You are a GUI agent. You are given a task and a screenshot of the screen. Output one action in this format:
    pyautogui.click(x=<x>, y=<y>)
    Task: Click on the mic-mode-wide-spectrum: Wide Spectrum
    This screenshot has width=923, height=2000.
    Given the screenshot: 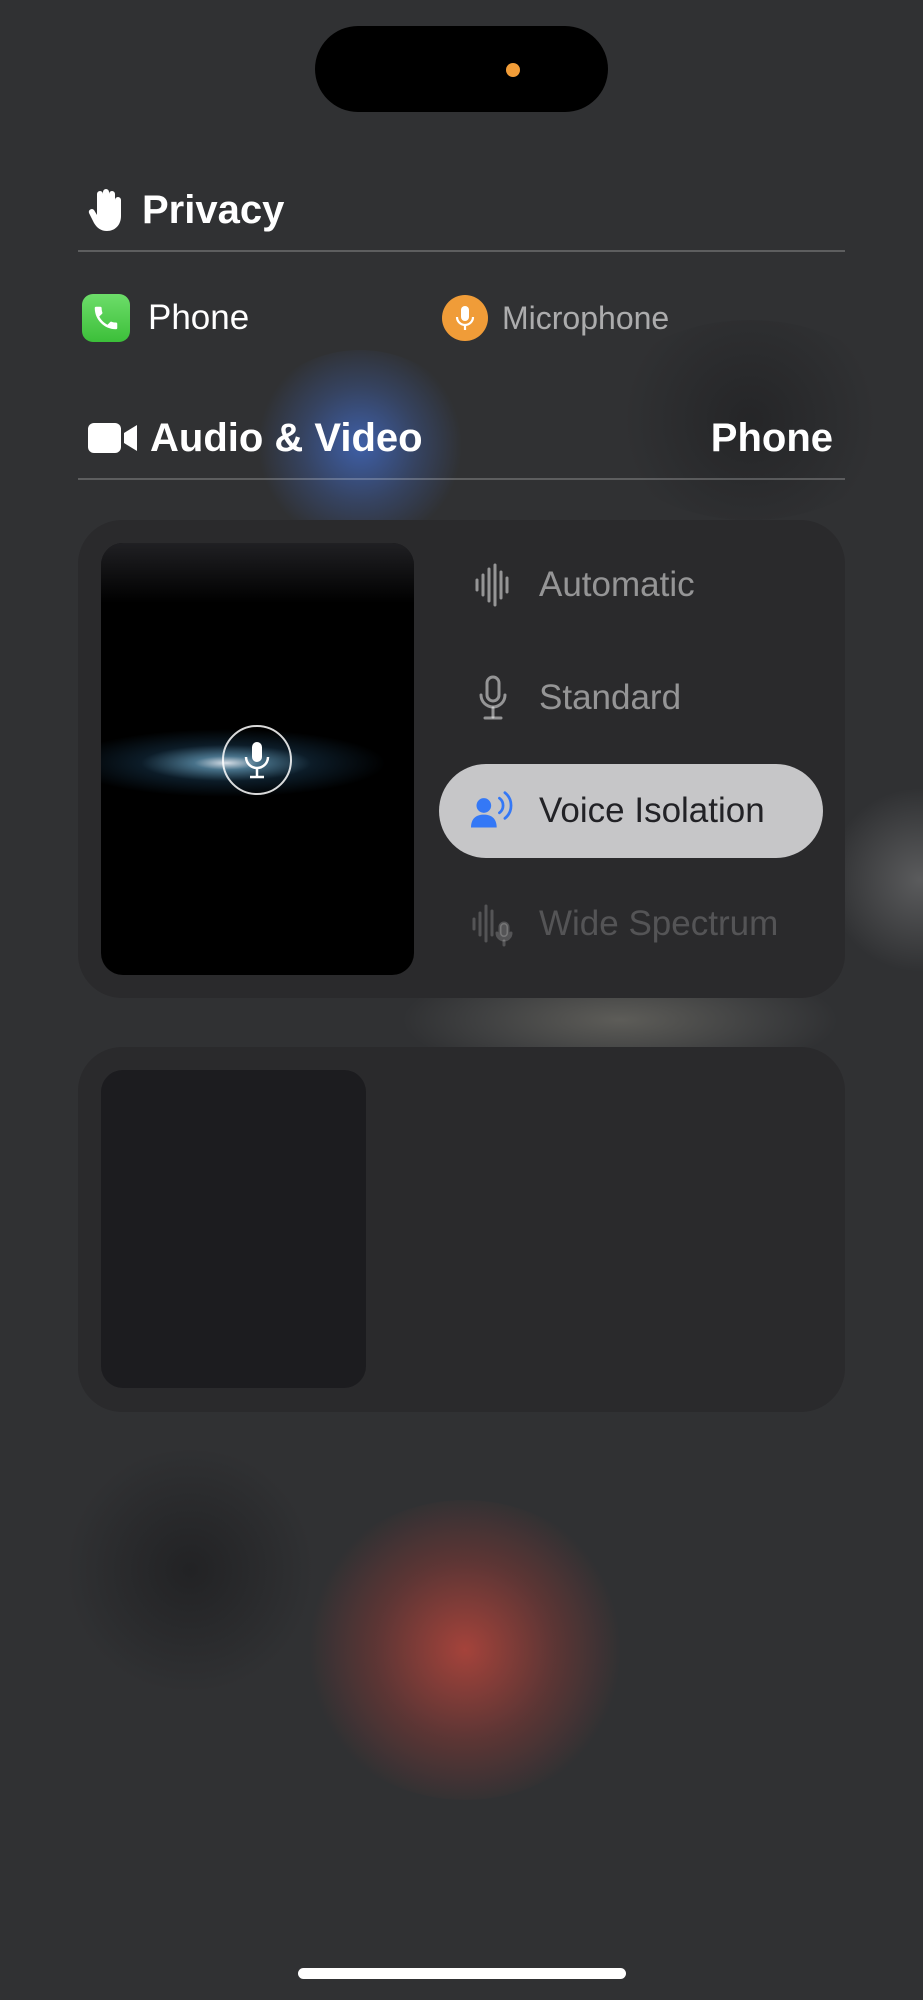 What is the action you would take?
    pyautogui.click(x=631, y=924)
    